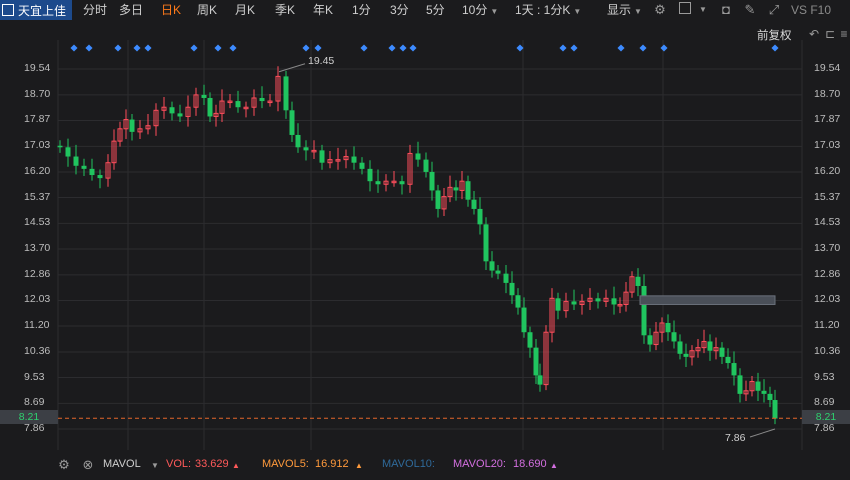  Describe the element at coordinates (37, 119) in the screenshot. I see `y-tick-left: 17.87` at that location.